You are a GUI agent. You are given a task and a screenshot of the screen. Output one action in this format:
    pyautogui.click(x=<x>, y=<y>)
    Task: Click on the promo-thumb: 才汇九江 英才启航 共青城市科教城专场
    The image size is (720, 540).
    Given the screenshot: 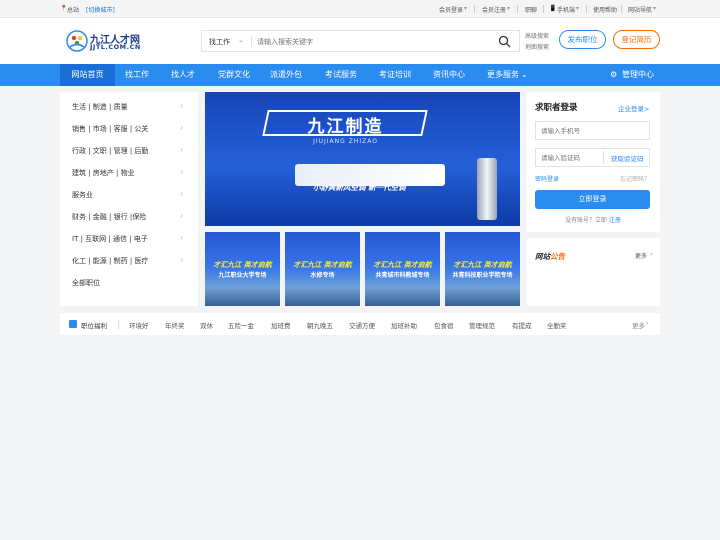 What is the action you would take?
    pyautogui.click(x=402, y=269)
    